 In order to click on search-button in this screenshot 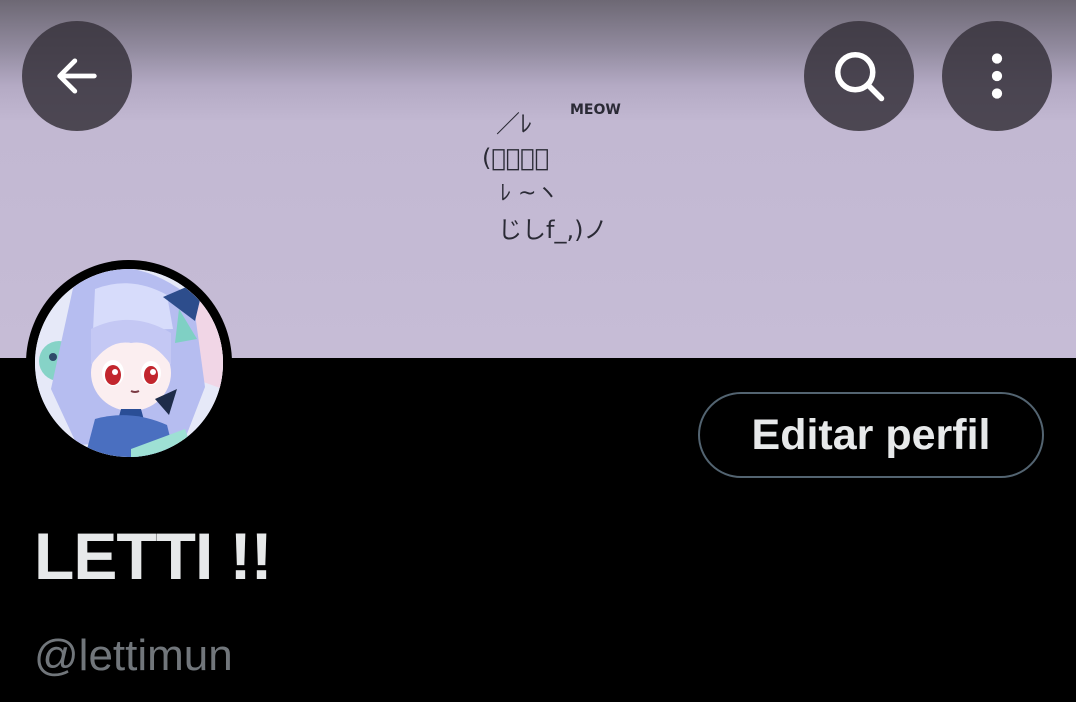, I will do `click(859, 76)`.